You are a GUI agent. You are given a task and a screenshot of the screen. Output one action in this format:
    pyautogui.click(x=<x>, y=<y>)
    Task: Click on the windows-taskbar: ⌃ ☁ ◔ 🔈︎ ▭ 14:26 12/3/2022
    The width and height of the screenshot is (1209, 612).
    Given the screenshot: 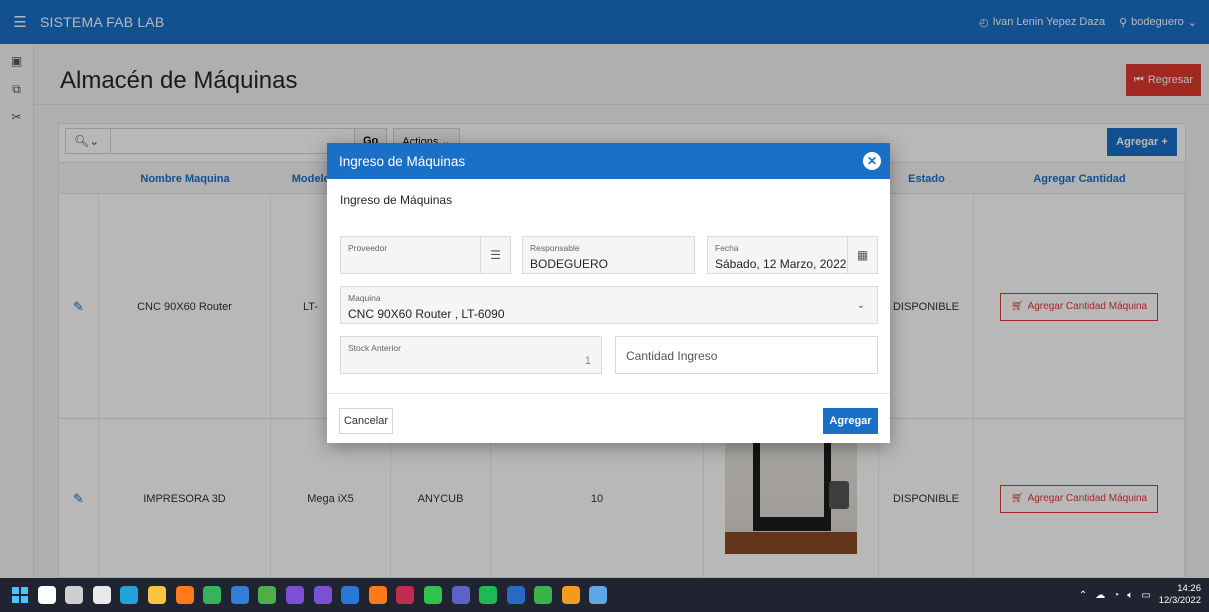 What is the action you would take?
    pyautogui.click(x=604, y=595)
    